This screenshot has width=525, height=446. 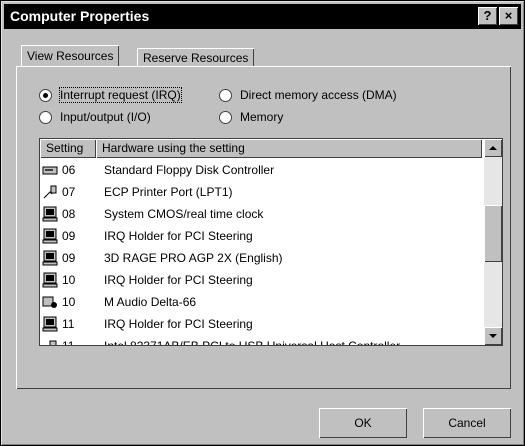 I want to click on radio-io: Input/output (I/O), so click(x=95, y=117).